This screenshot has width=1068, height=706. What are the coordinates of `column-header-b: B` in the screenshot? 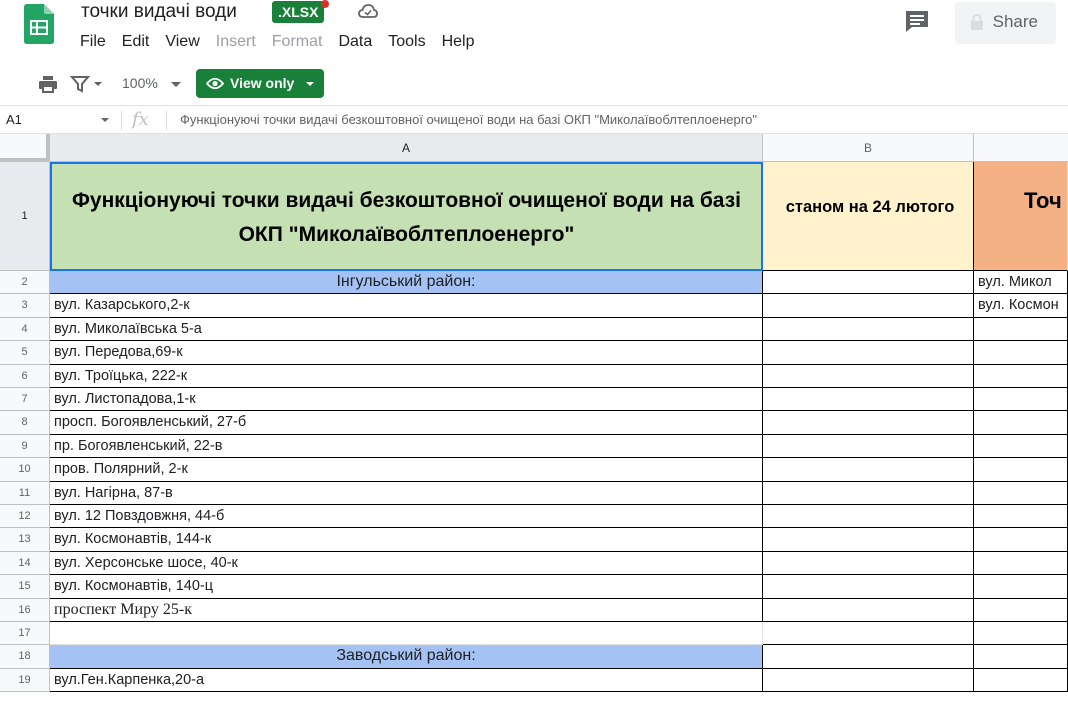 It's located at (868, 148).